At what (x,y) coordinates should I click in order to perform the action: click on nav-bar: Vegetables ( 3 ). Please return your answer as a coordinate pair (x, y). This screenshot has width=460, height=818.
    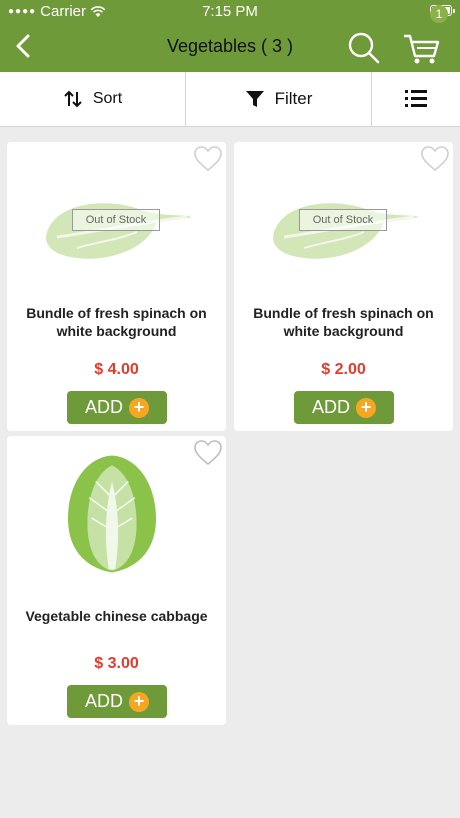
    Looking at the image, I should click on (230, 47).